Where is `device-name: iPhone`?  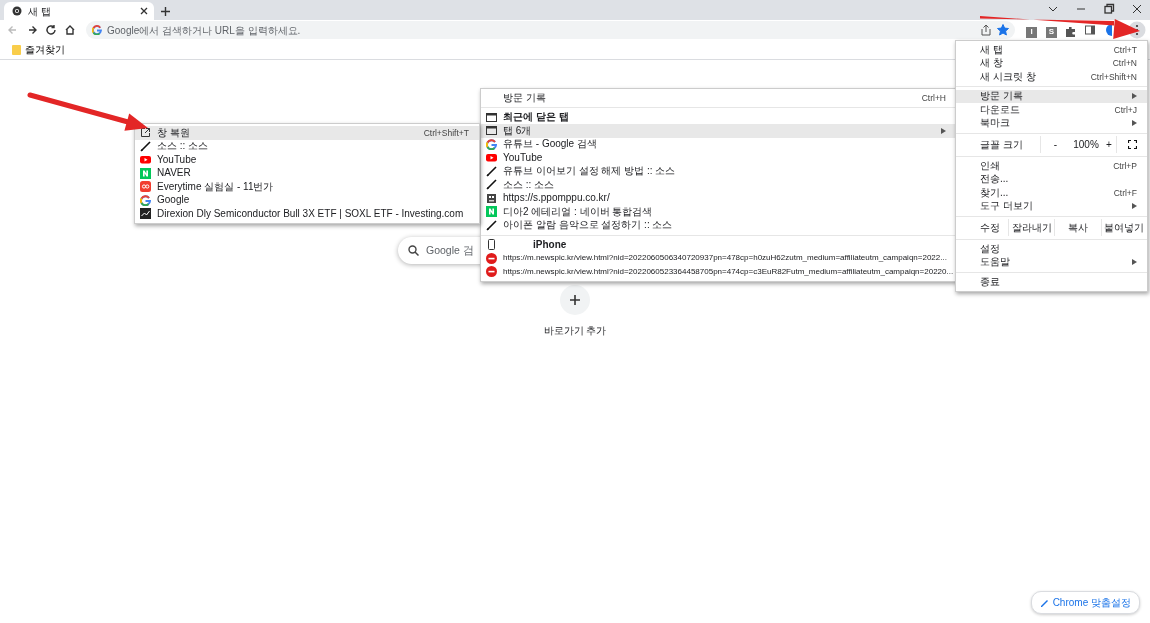 device-name: iPhone is located at coordinates (718, 245).